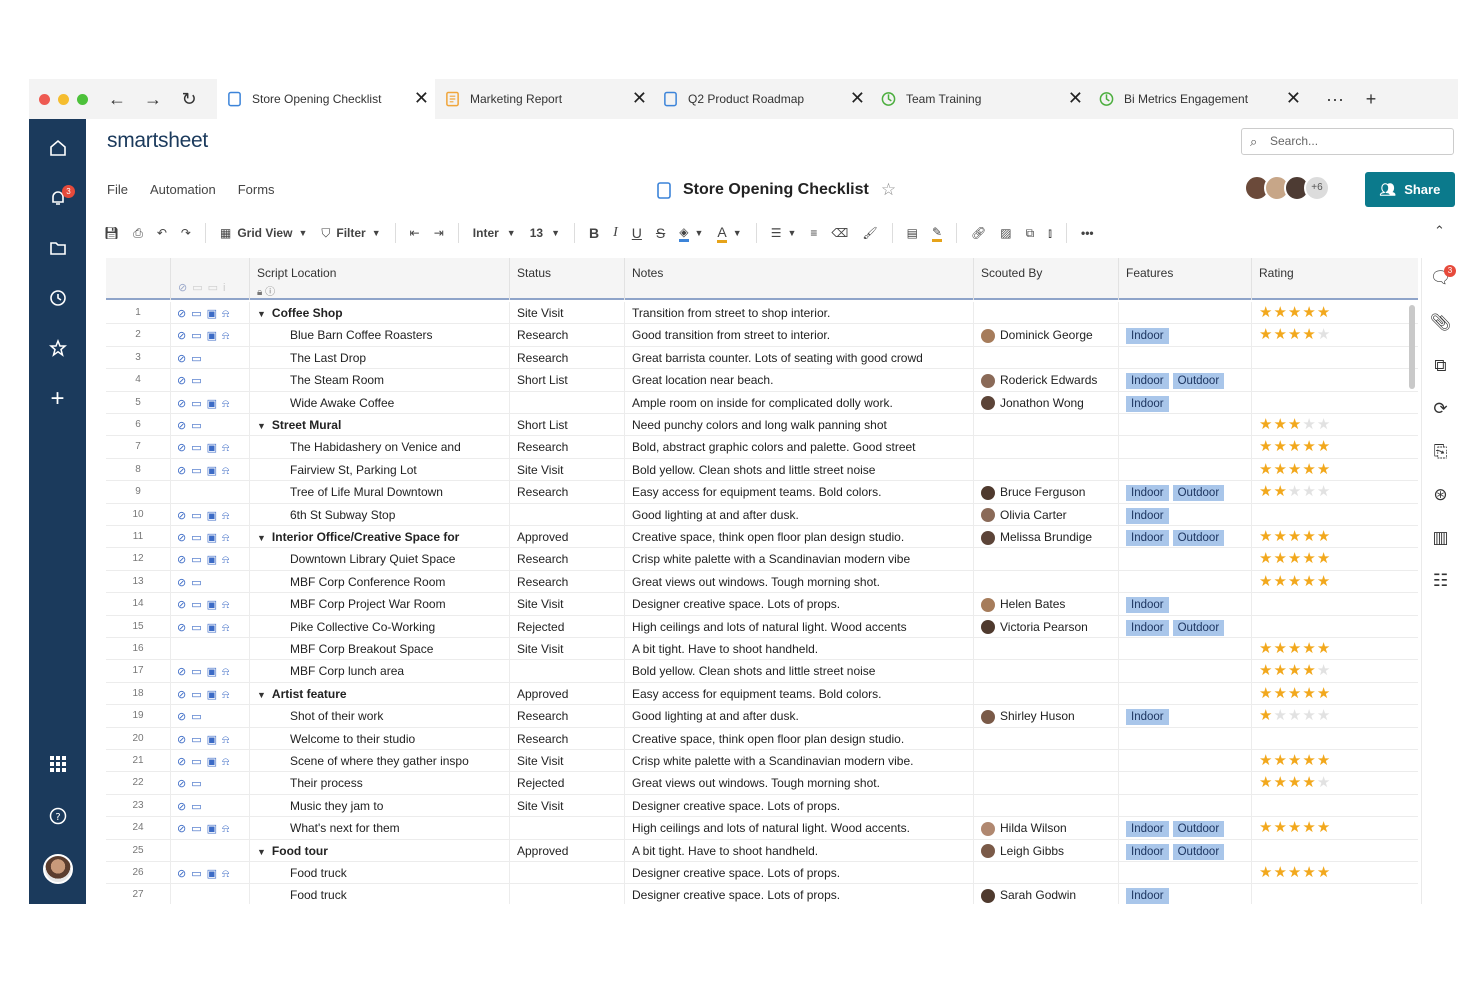  I want to click on maximize-window-button, so click(82, 99).